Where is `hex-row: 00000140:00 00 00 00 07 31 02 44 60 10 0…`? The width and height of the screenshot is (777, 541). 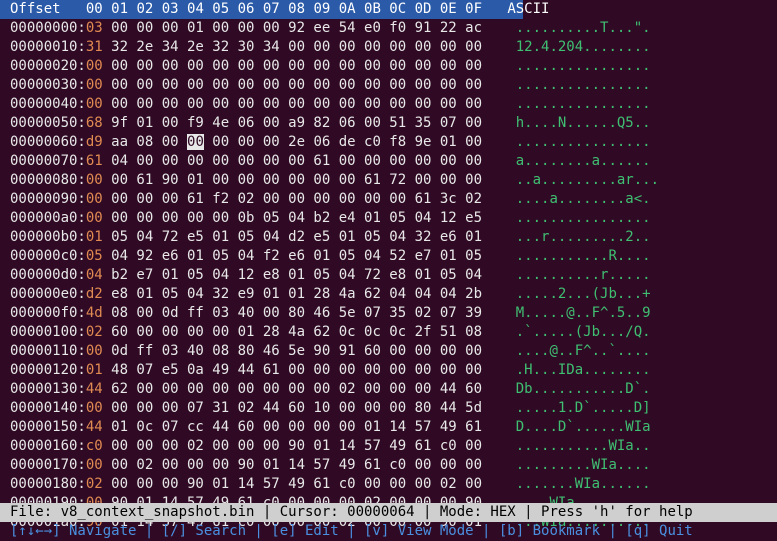 hex-row: 00000140:00 00 00 00 07 31 02 44 60 10 0… is located at coordinates (330, 408).